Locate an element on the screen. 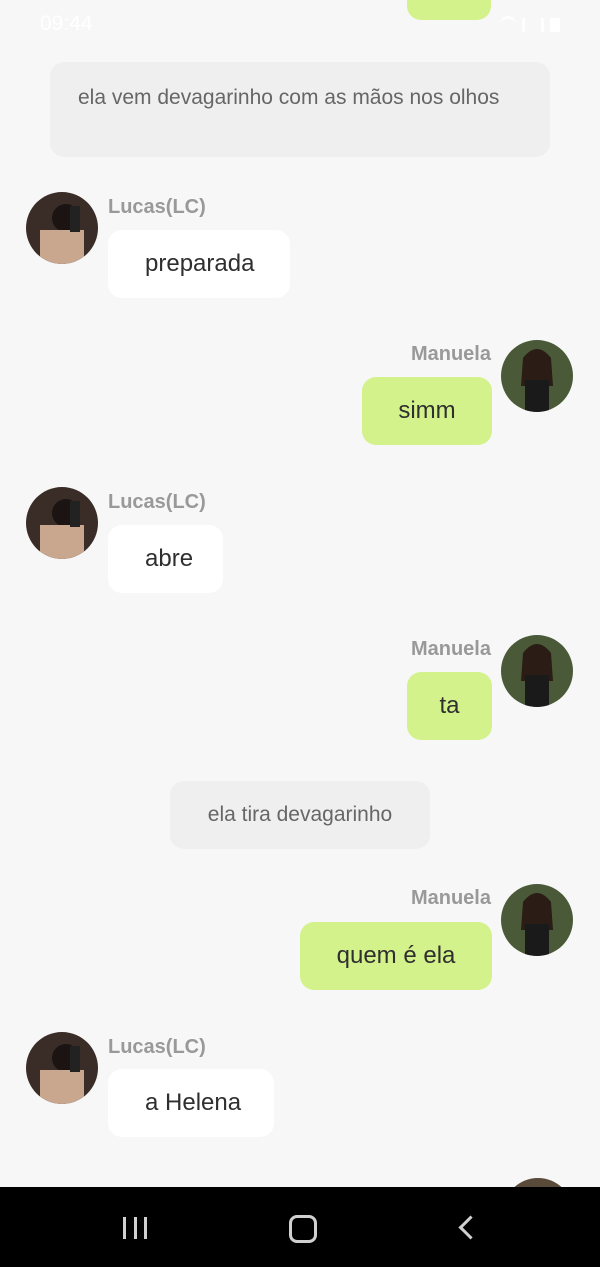 The image size is (600, 1267). outgoing-bubble: ta is located at coordinates (449, 706).